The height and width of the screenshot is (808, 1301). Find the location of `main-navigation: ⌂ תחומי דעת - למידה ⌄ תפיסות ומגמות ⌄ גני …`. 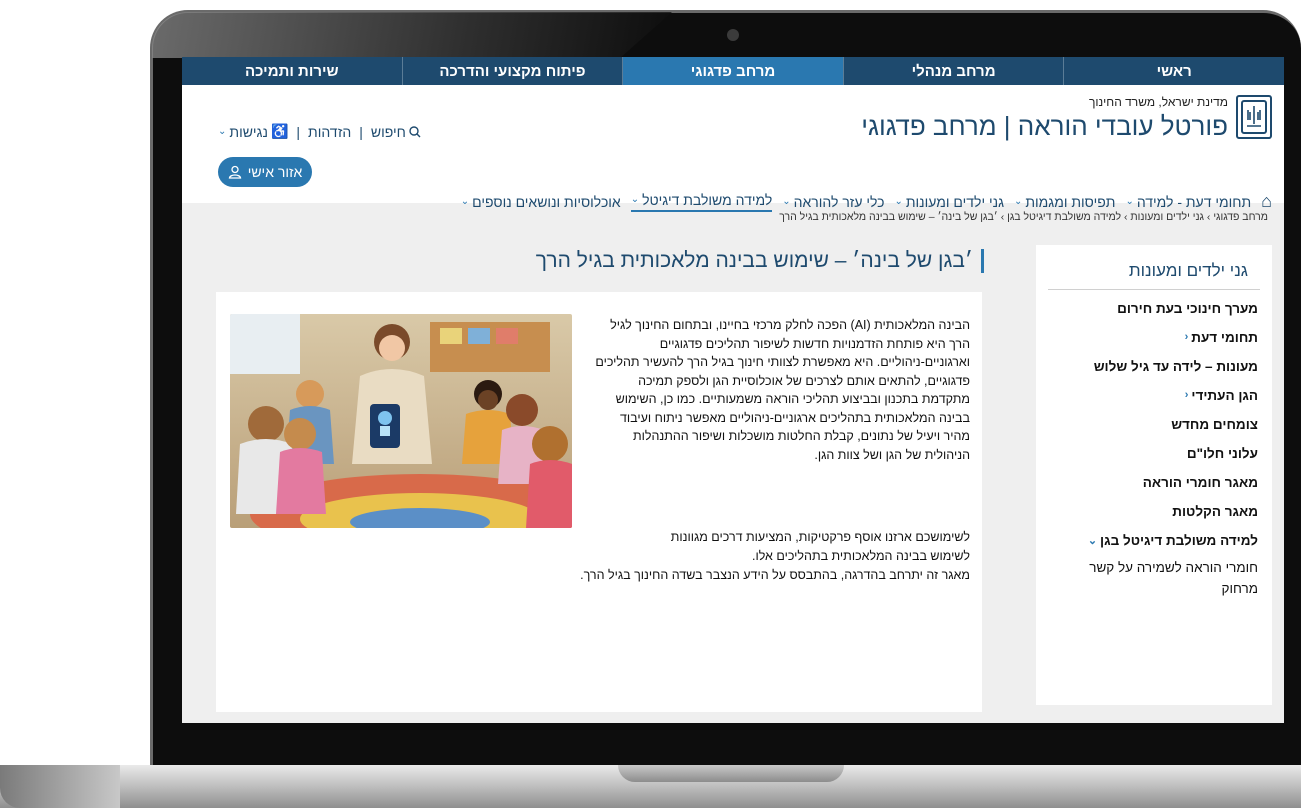

main-navigation: ⌂ תחומי דעת - למידה ⌄ תפיסות ומגמות ⌄ גני … is located at coordinates (742, 201).